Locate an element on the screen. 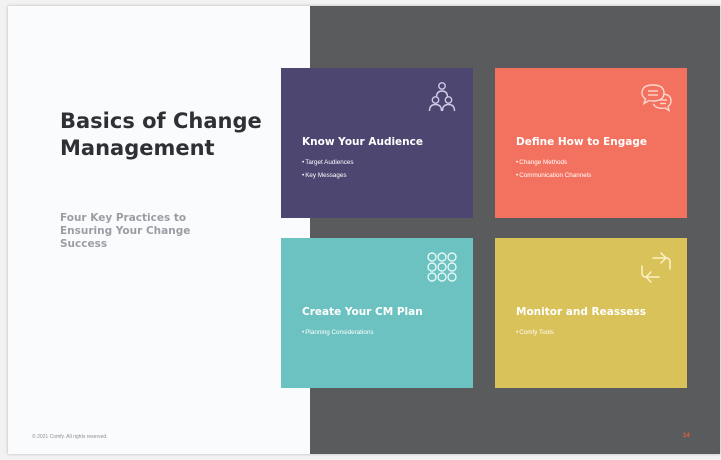 Image resolution: width=721 pixels, height=460 pixels. list-item: Comfy Tools is located at coordinates (535, 332).